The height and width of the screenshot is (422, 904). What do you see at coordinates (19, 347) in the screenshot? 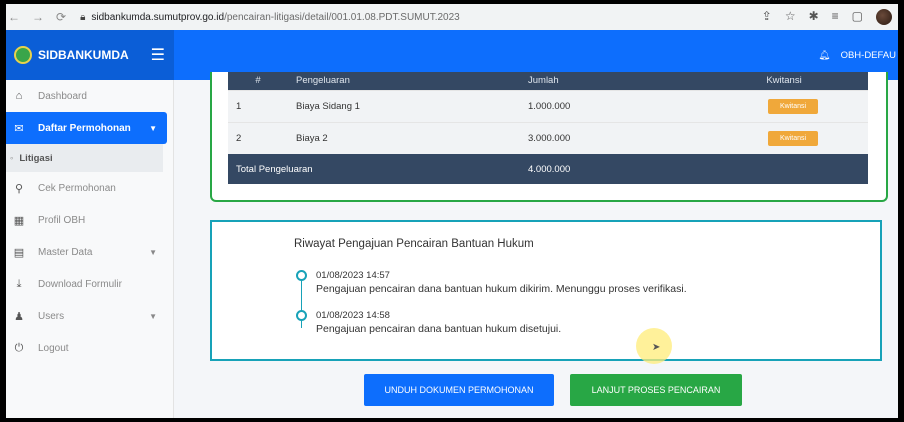
I see `power-icon: ⏻` at bounding box center [19, 347].